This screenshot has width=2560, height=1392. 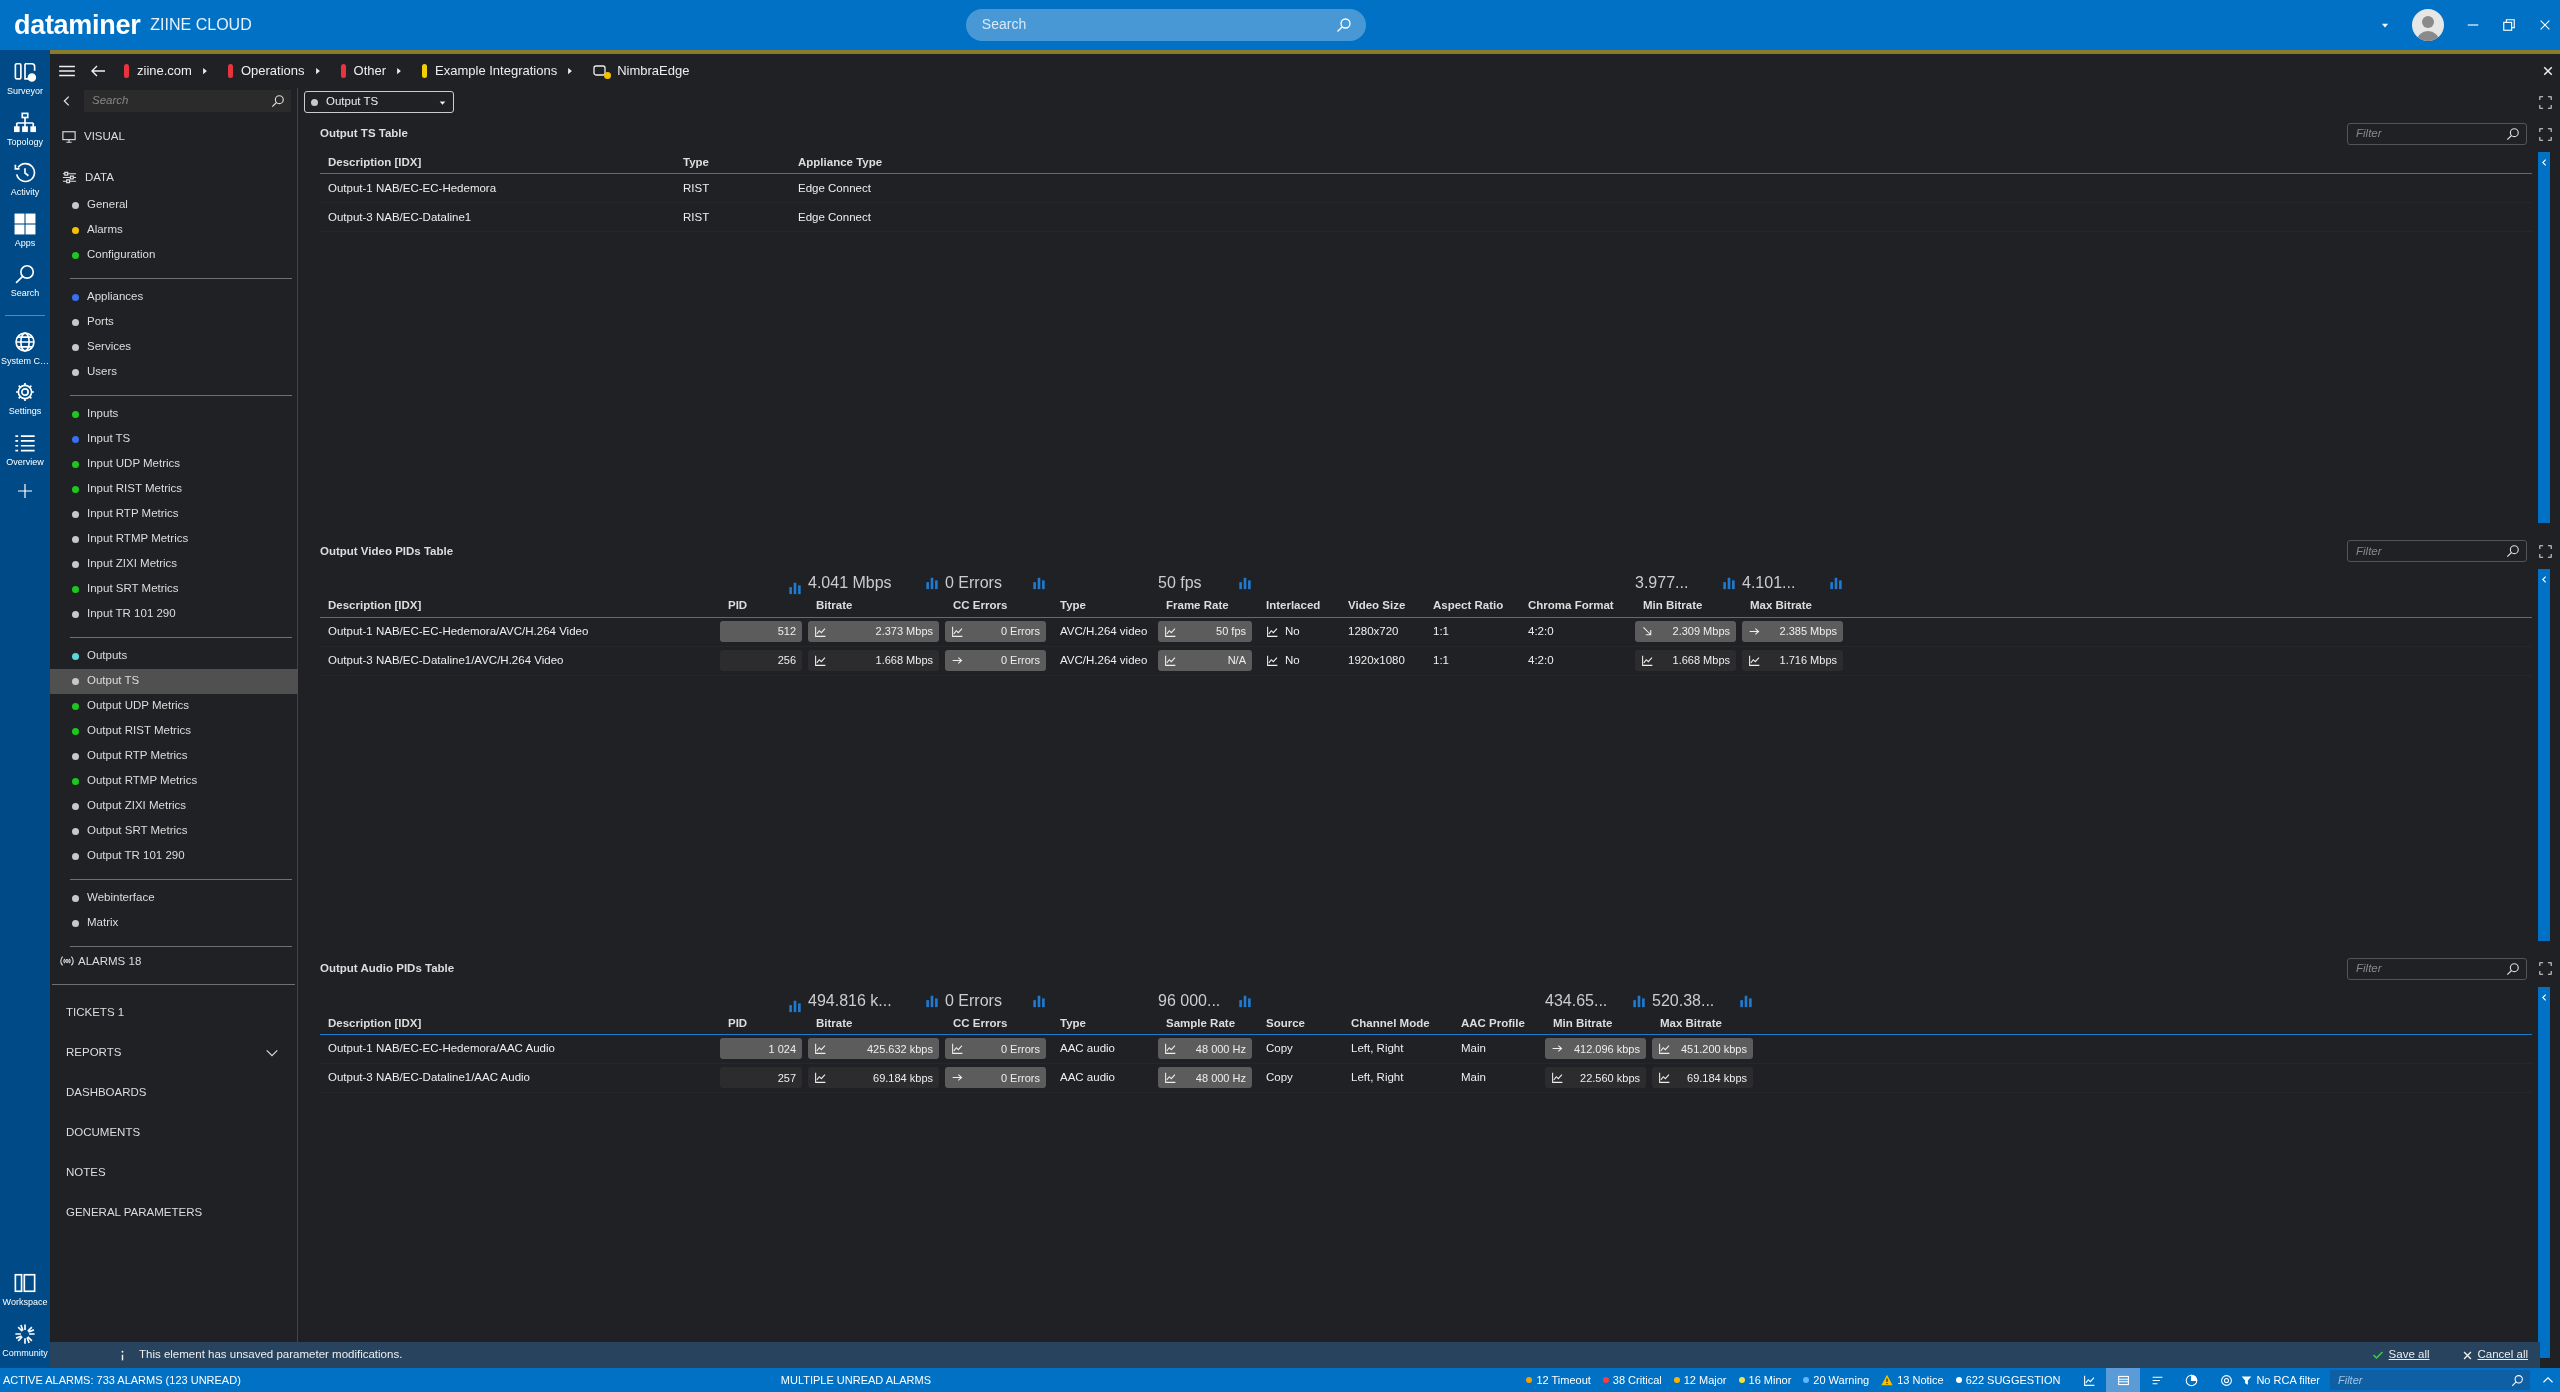 I want to click on sidebar-item: Output SRT Metrics, so click(x=174, y=831).